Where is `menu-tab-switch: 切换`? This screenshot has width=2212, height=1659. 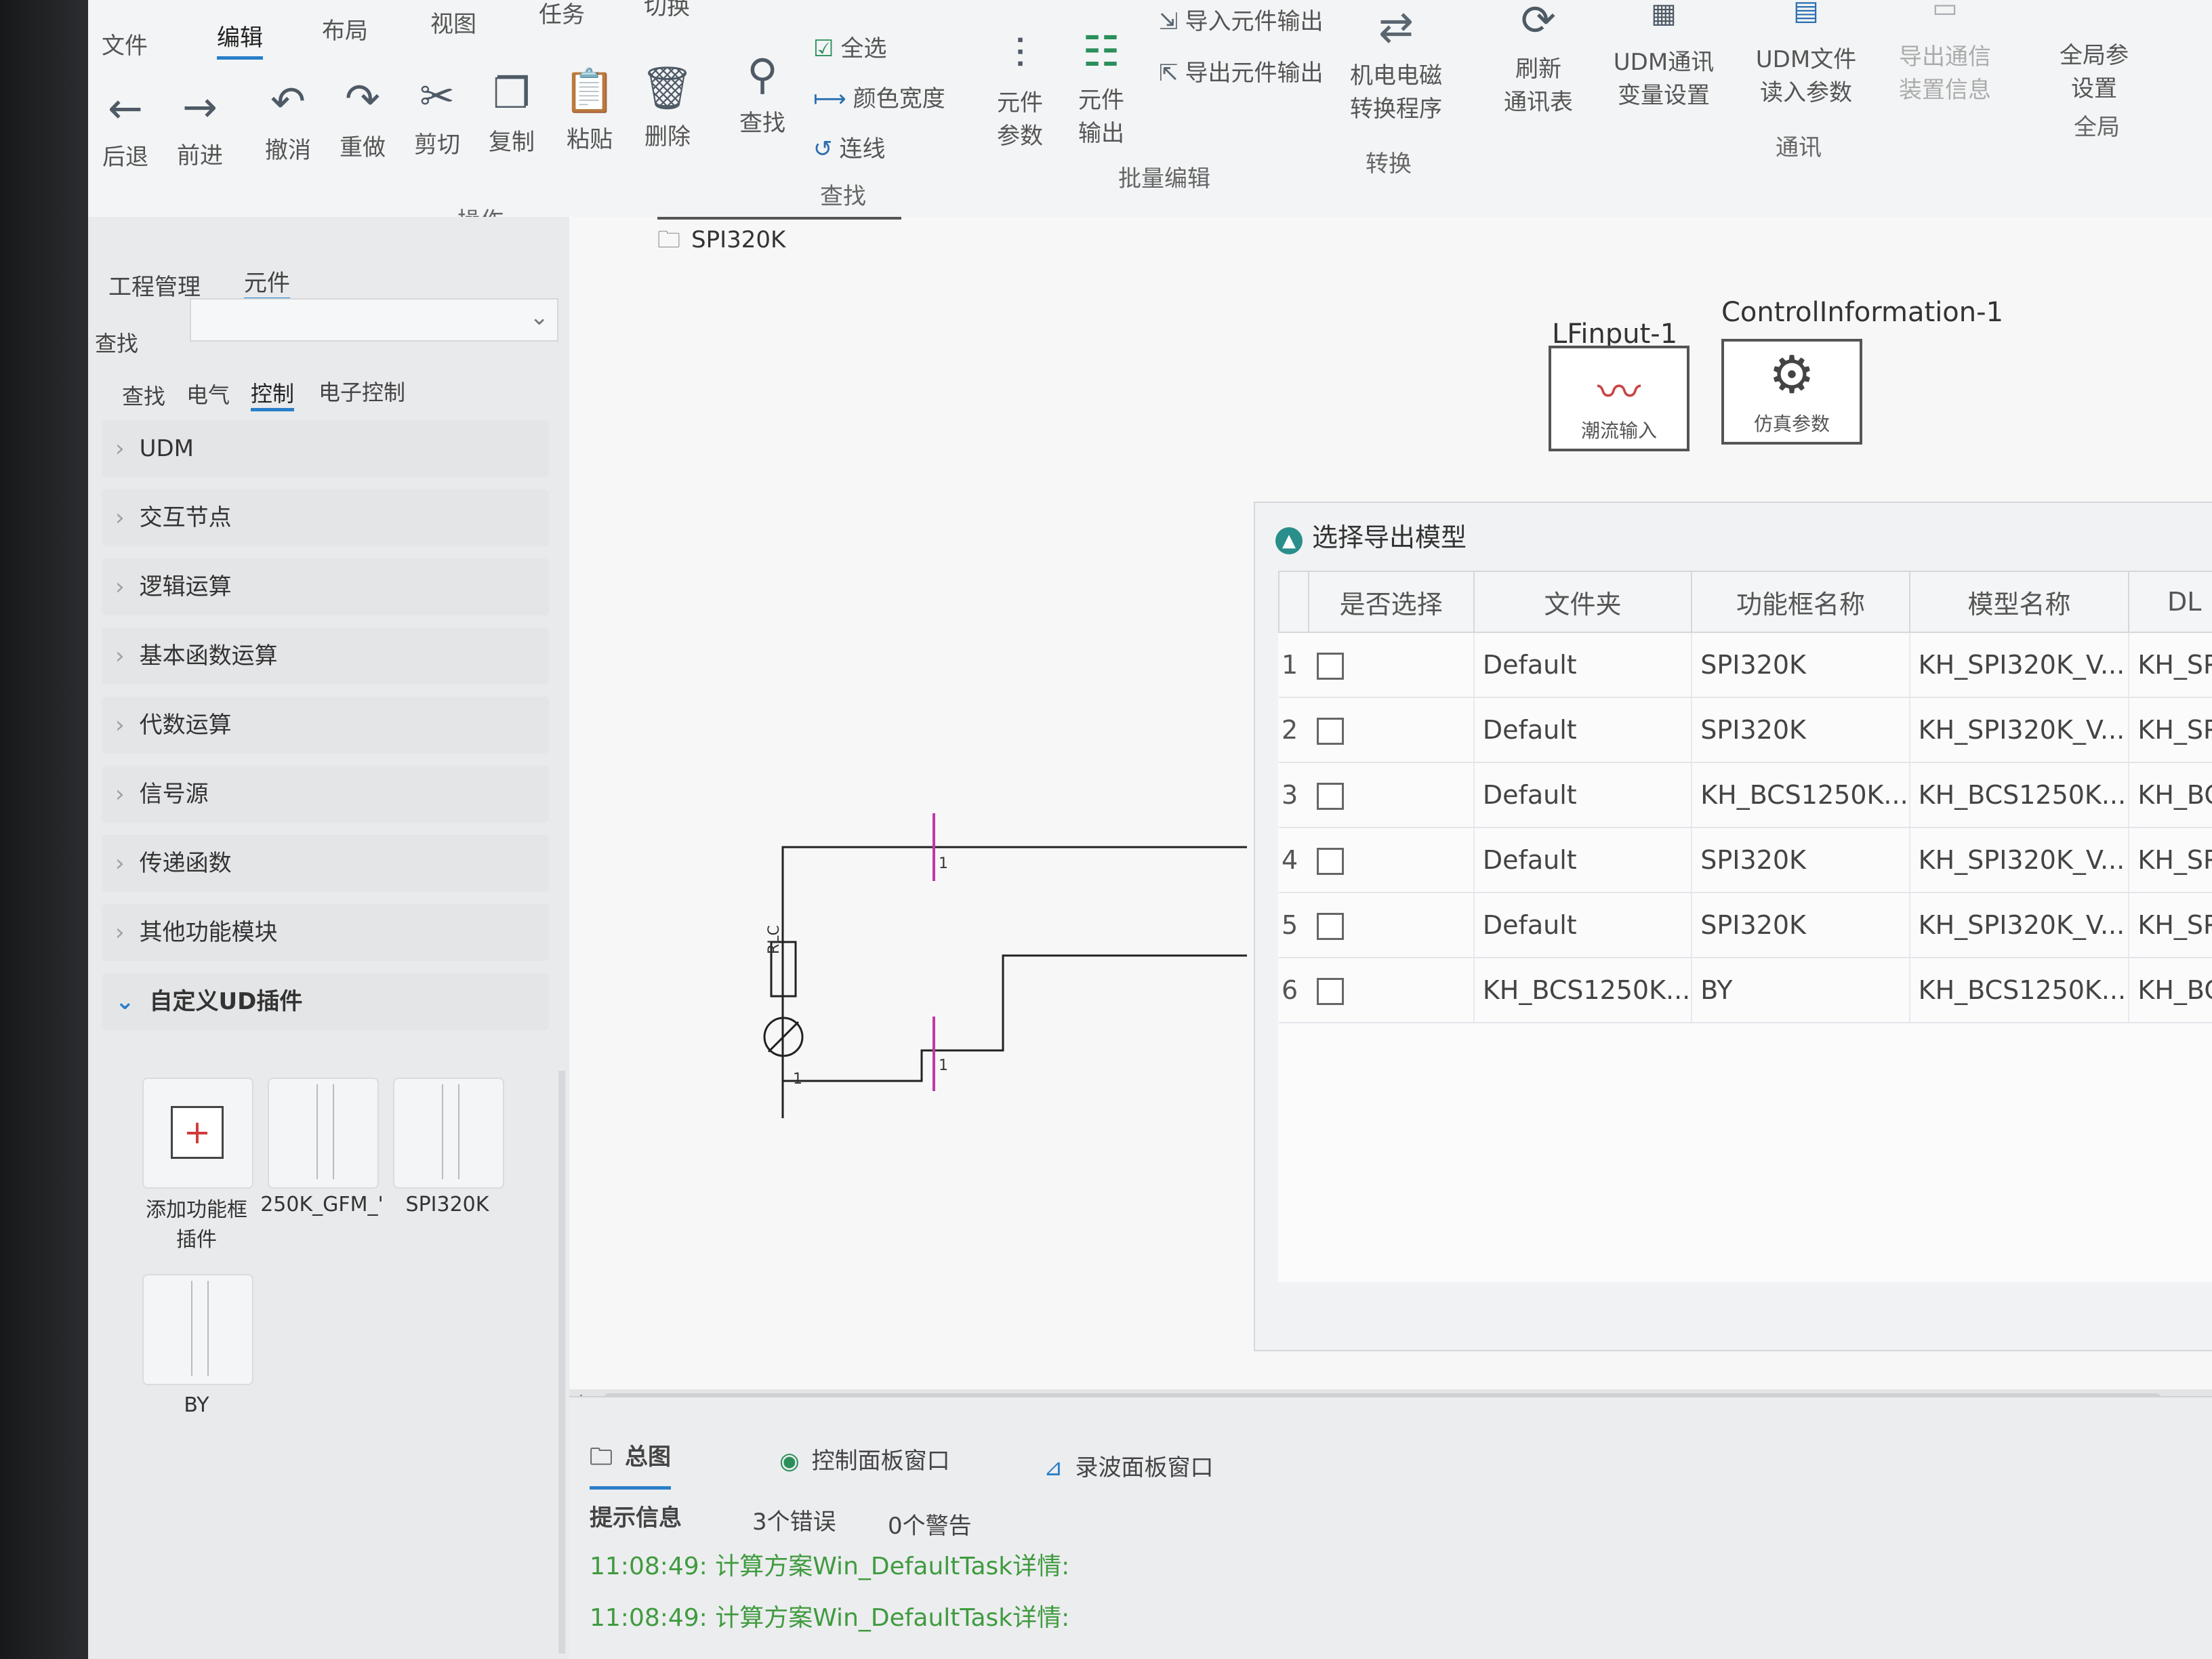 menu-tab-switch: 切换 is located at coordinates (667, 11).